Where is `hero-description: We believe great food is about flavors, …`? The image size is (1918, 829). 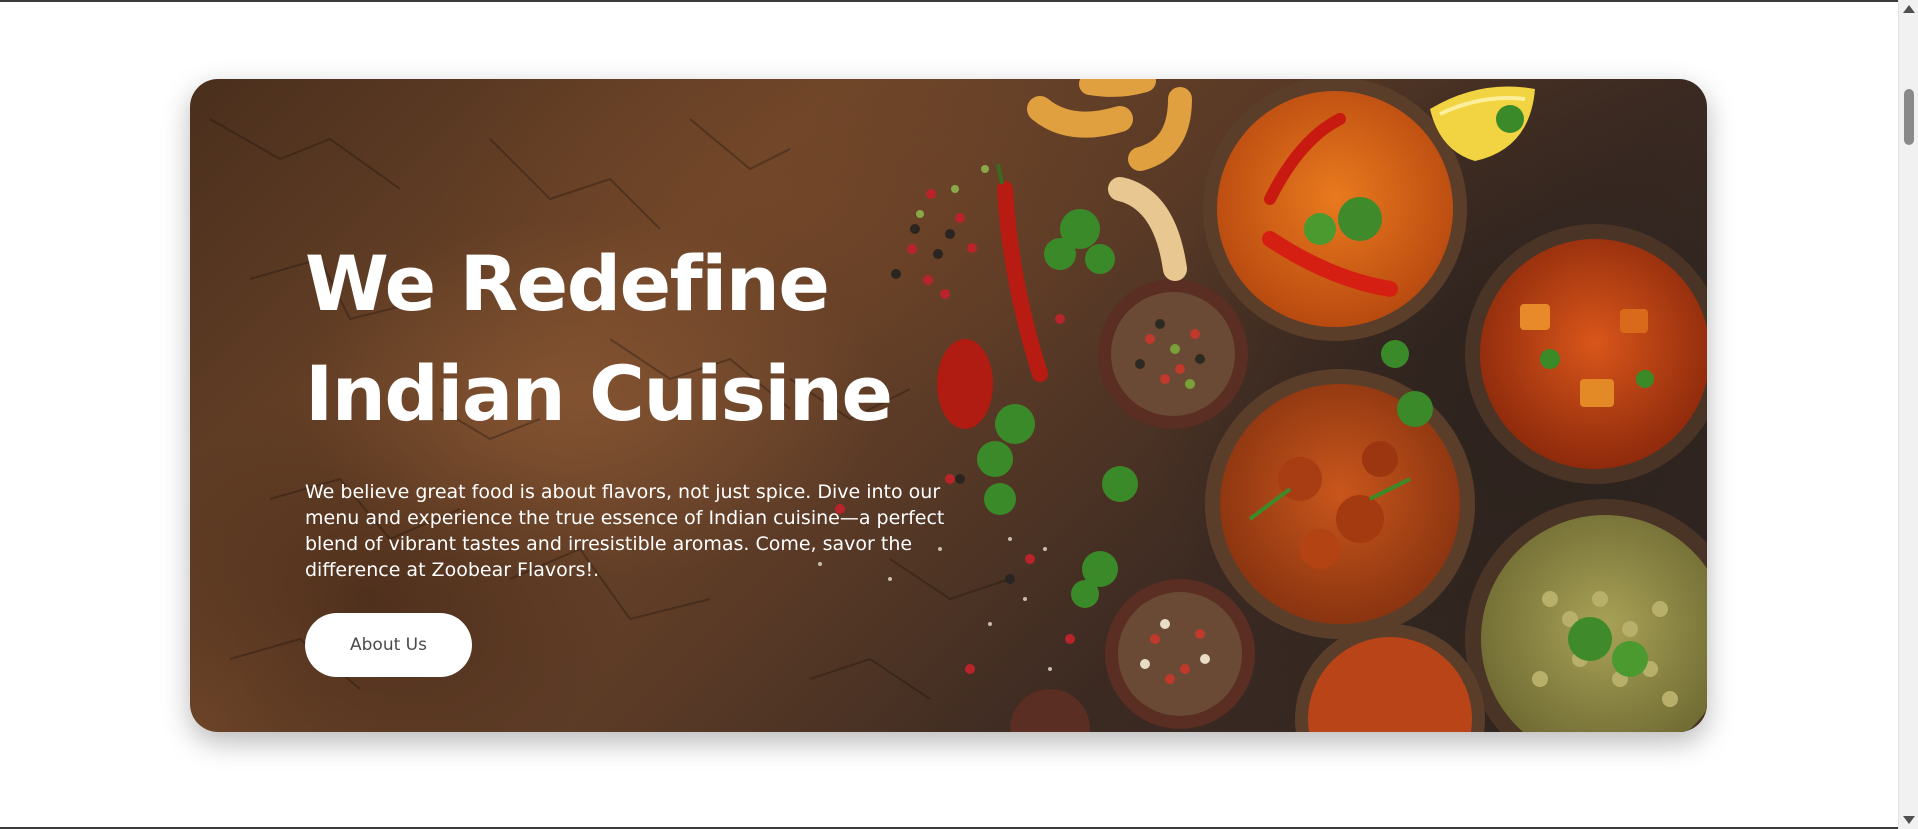 hero-description: We believe great food is about flavors, … is located at coordinates (625, 531).